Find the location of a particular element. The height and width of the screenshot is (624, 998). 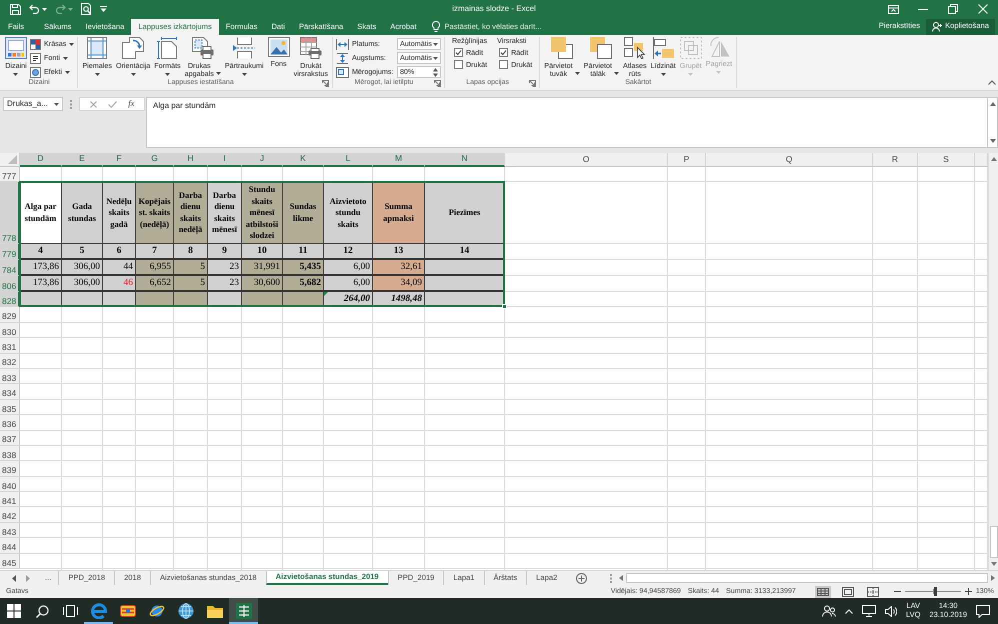

lightbulb-icon is located at coordinates (436, 26).